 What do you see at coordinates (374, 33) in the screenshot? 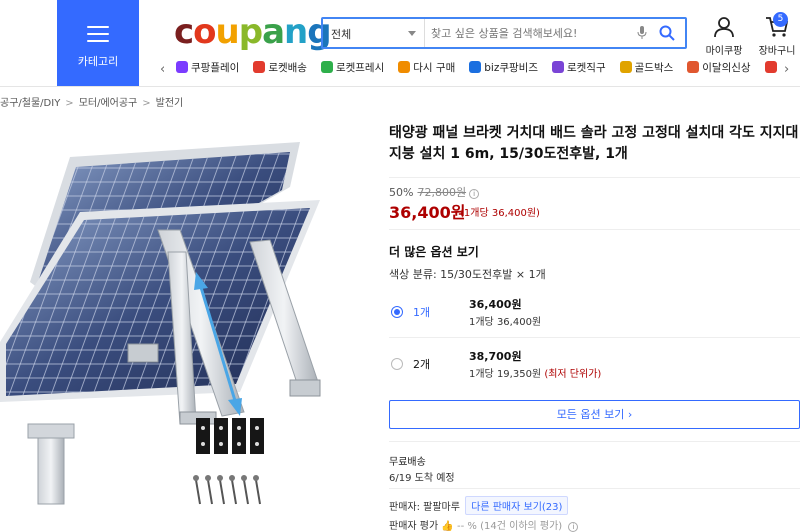
I see `search-category-select: 전체` at bounding box center [374, 33].